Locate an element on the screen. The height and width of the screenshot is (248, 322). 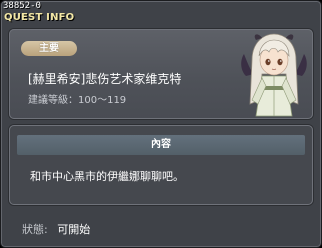
quest-type-badge: 主要 is located at coordinates (49, 48).